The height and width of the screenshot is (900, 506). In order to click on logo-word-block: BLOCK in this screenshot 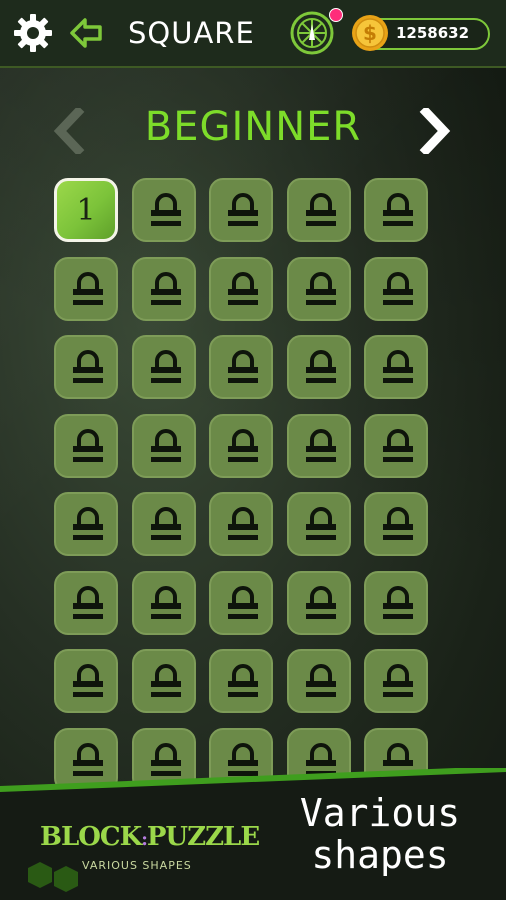, I will do `click(91, 837)`.